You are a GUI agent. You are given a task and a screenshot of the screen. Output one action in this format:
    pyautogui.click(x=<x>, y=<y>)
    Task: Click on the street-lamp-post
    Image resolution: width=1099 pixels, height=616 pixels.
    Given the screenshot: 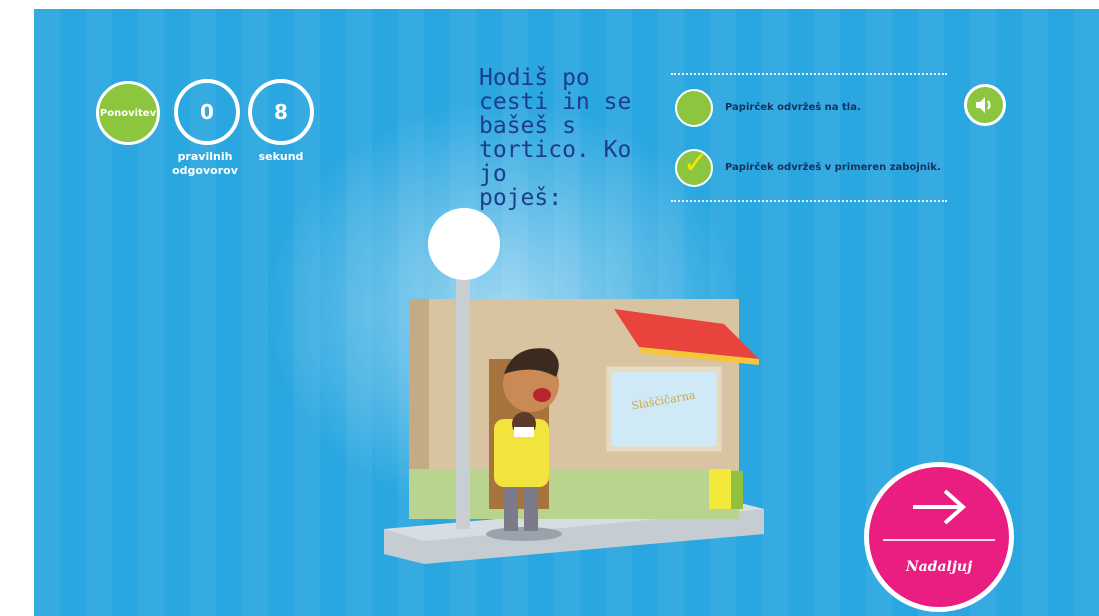 What is the action you would take?
    pyautogui.click(x=463, y=396)
    